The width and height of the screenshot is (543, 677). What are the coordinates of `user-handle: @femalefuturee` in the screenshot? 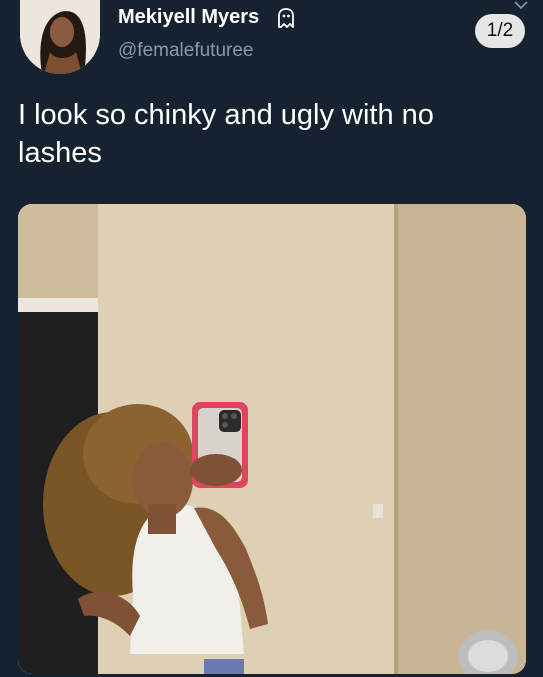 It's located at (185, 51).